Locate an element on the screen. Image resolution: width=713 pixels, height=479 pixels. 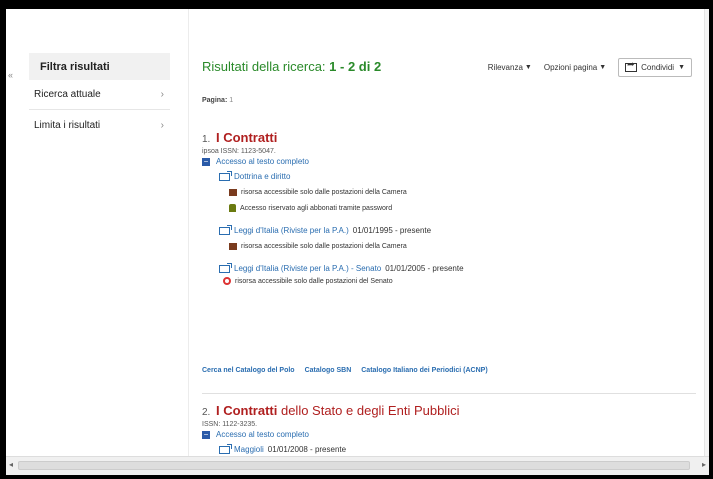
source-name: Dottrina e diritto is located at coordinates (262, 176).